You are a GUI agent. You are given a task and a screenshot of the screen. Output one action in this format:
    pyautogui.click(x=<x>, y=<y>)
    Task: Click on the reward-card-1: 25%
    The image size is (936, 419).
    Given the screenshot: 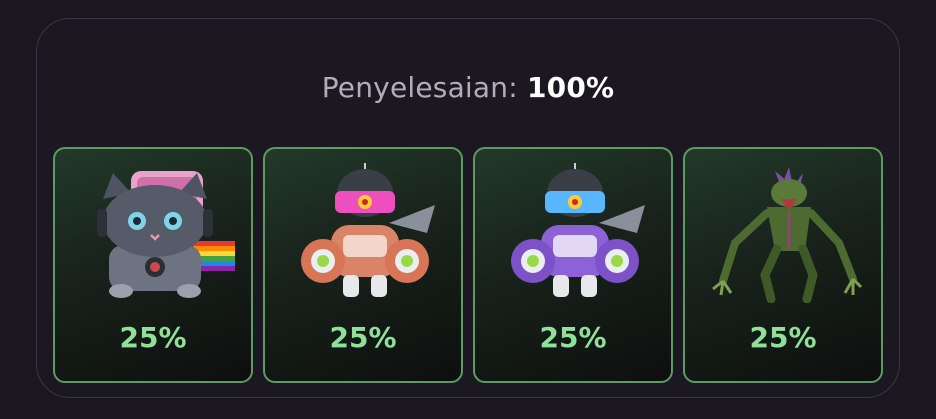 What is the action you would take?
    pyautogui.click(x=153, y=265)
    